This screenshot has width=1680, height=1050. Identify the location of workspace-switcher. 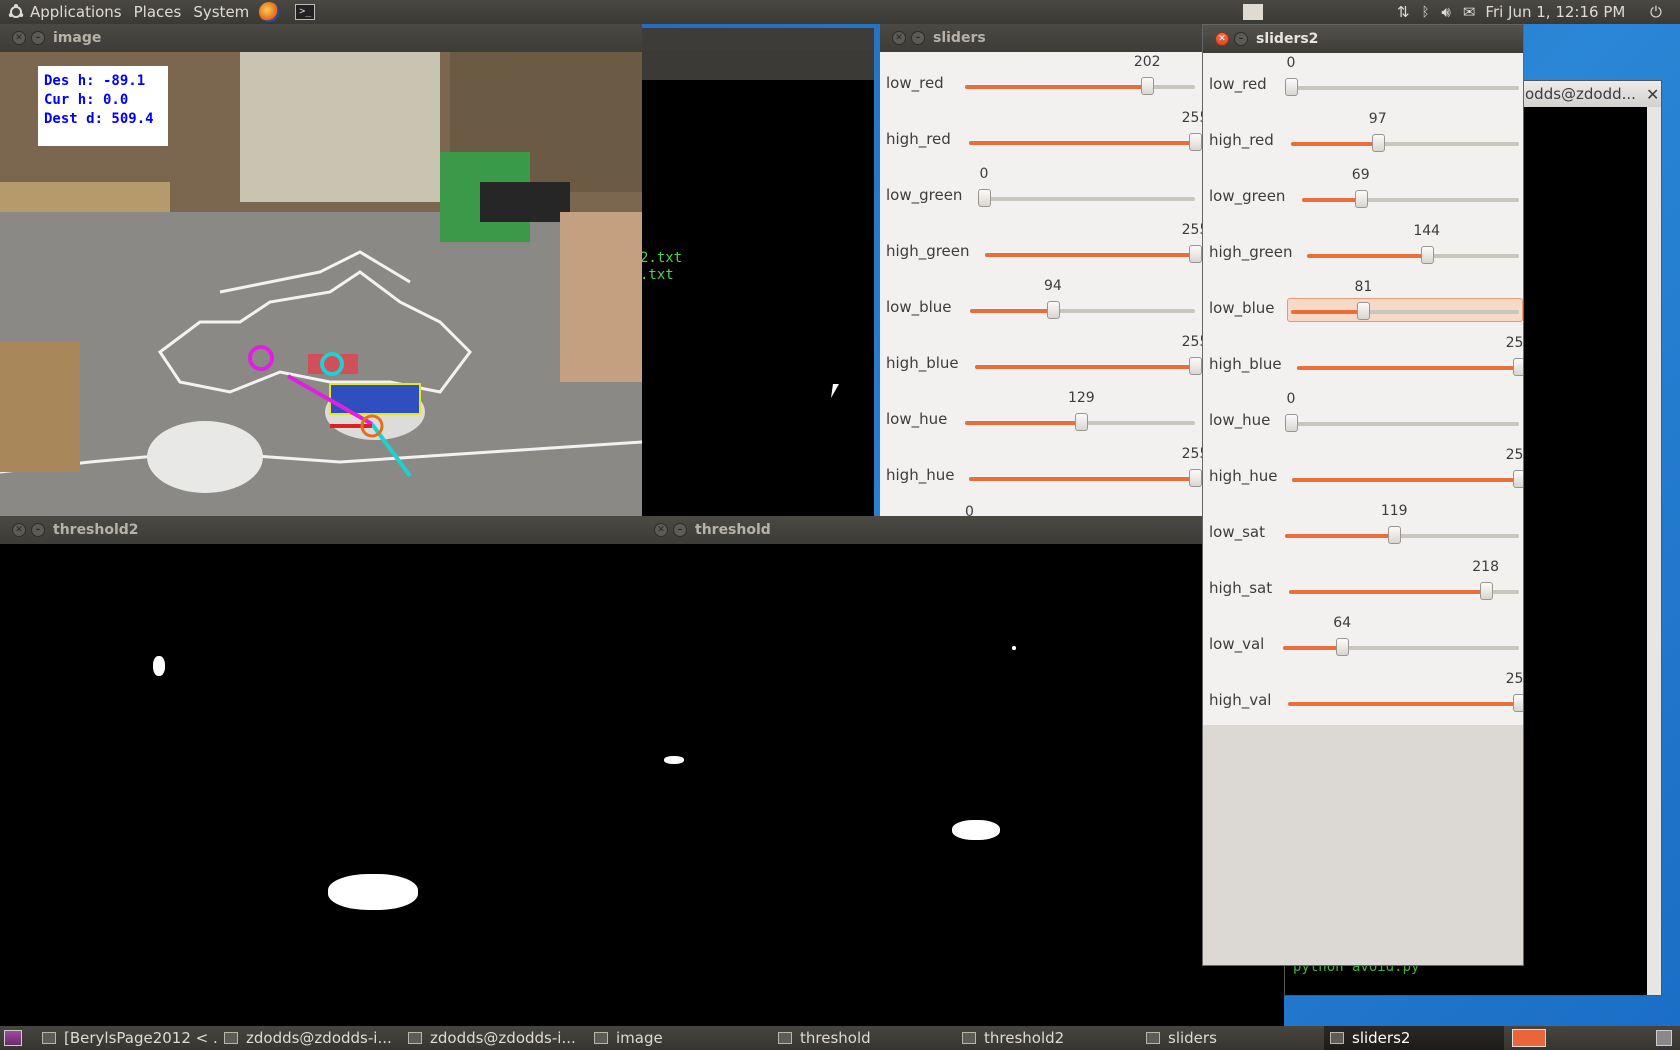
(1529, 1038).